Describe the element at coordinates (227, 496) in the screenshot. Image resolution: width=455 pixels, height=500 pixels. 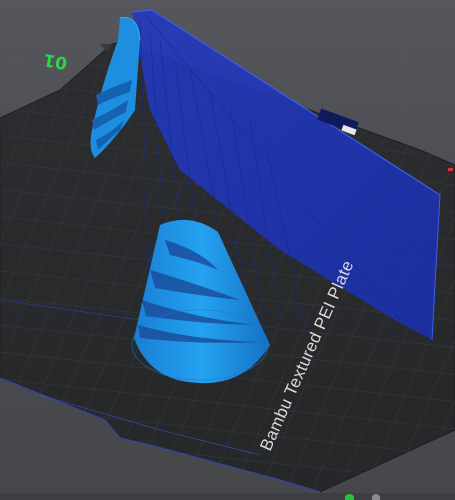
I see `status-bar` at that location.